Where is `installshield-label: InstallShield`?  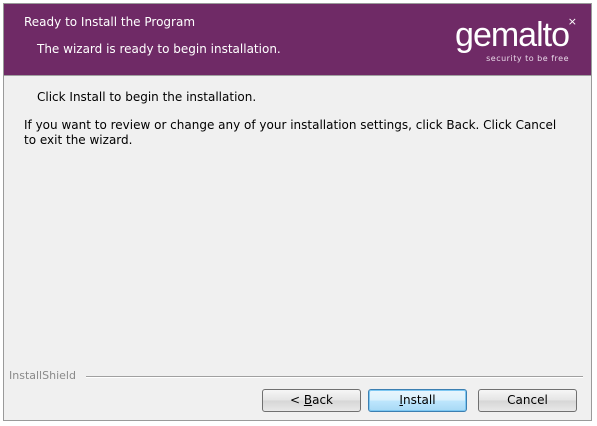
installshield-label: InstallShield is located at coordinates (42, 375).